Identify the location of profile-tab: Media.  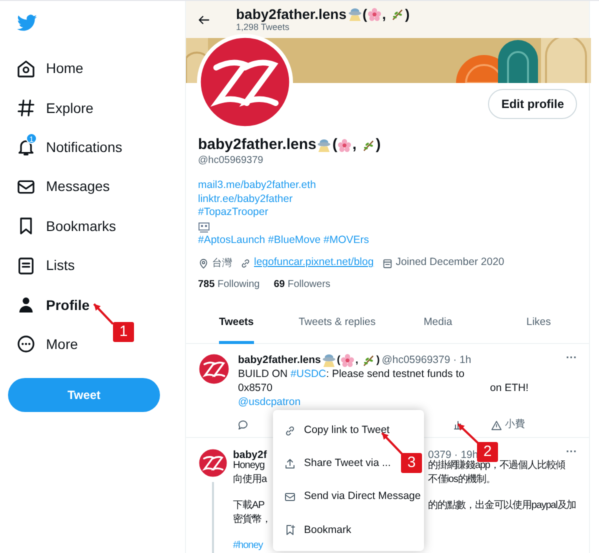
(438, 328).